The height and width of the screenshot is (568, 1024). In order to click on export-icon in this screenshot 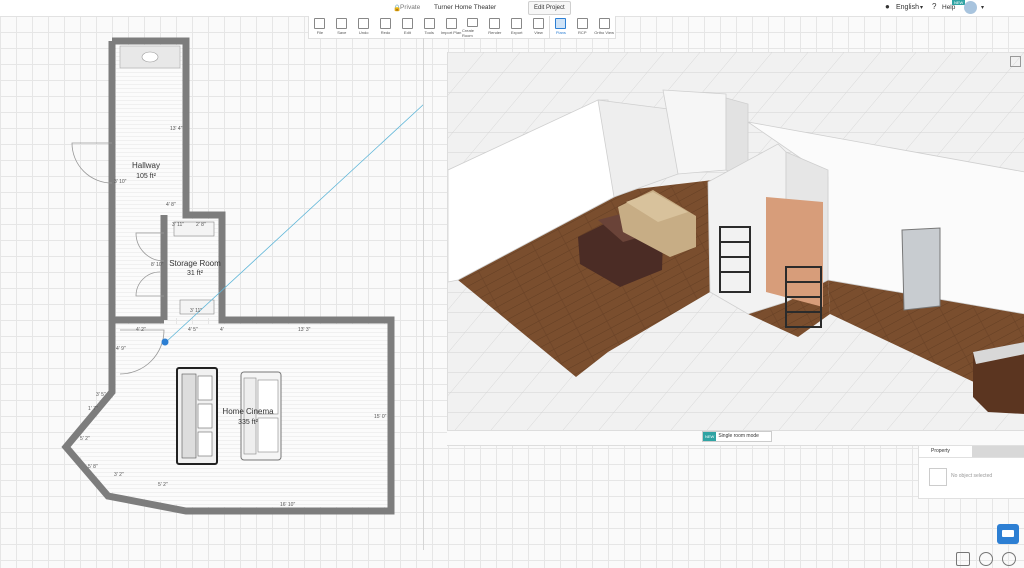, I will do `click(517, 23)`.